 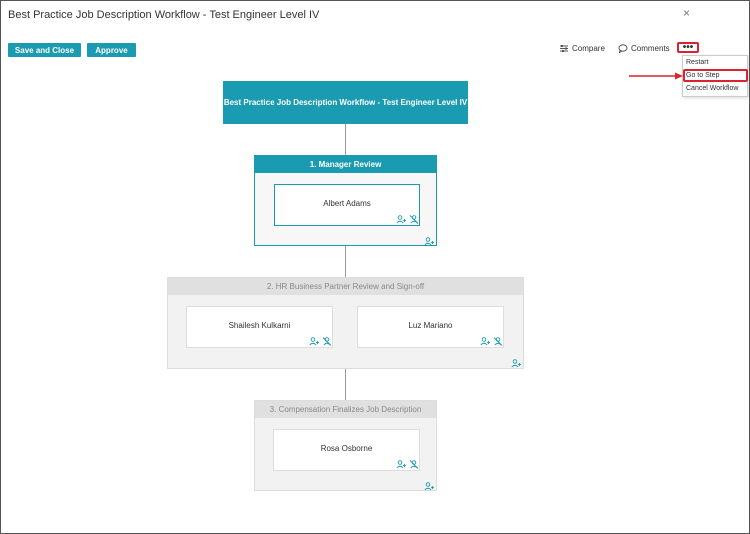 I want to click on compare-button: Compare, so click(x=582, y=48).